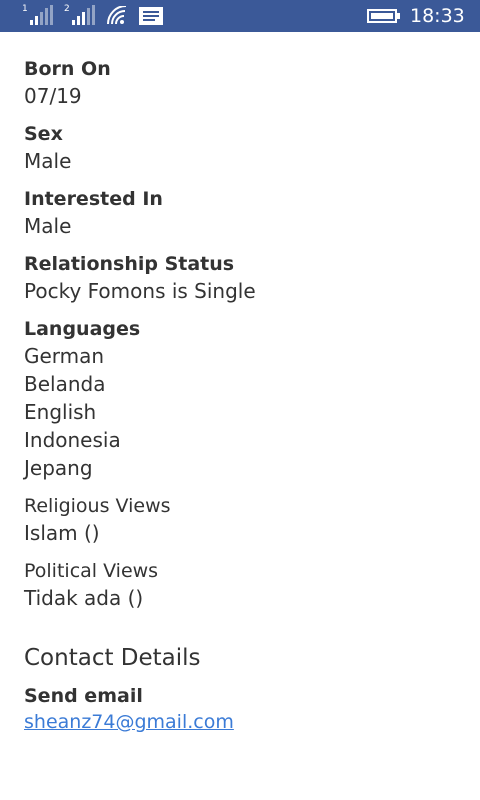  I want to click on sex-value: Male, so click(48, 161).